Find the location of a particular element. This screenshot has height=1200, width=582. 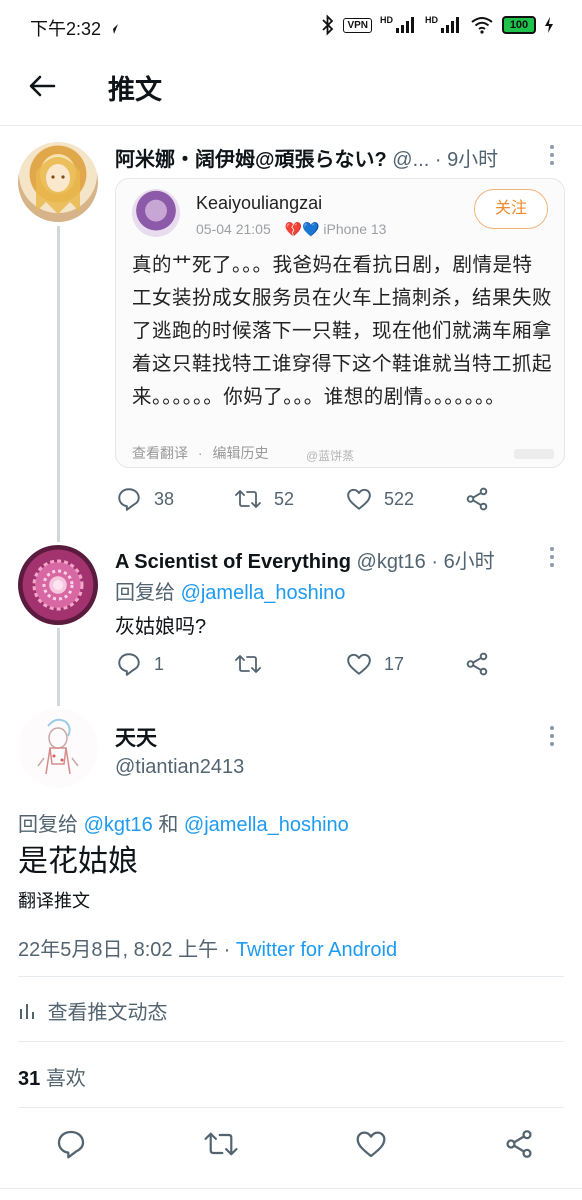

page-title: 推文 is located at coordinates (135, 90).